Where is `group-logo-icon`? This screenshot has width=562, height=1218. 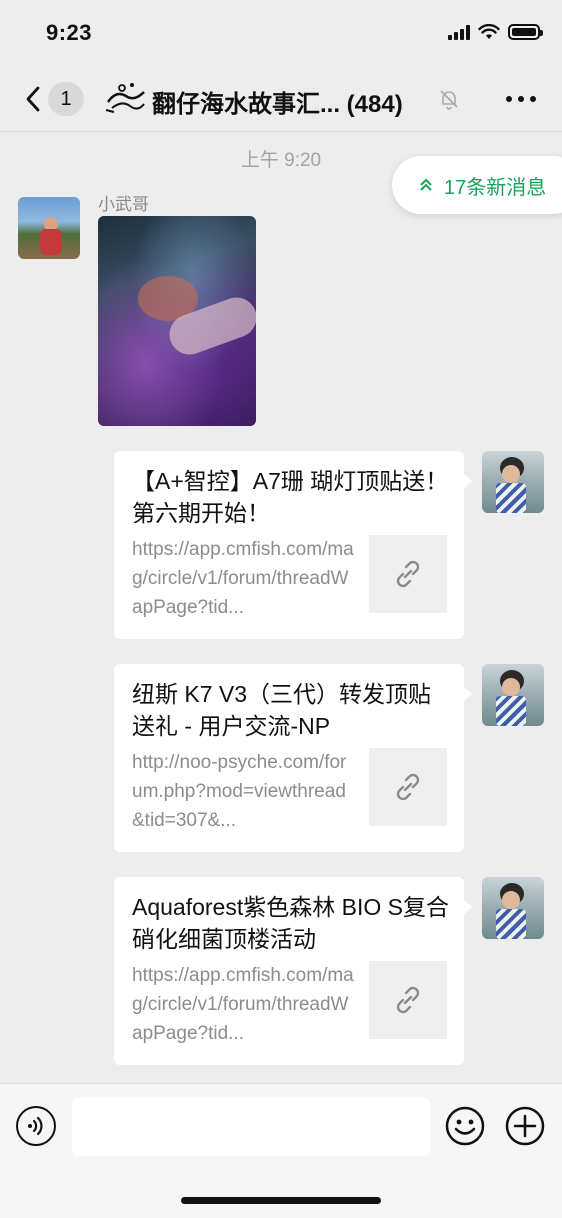 group-logo-icon is located at coordinates (125, 98).